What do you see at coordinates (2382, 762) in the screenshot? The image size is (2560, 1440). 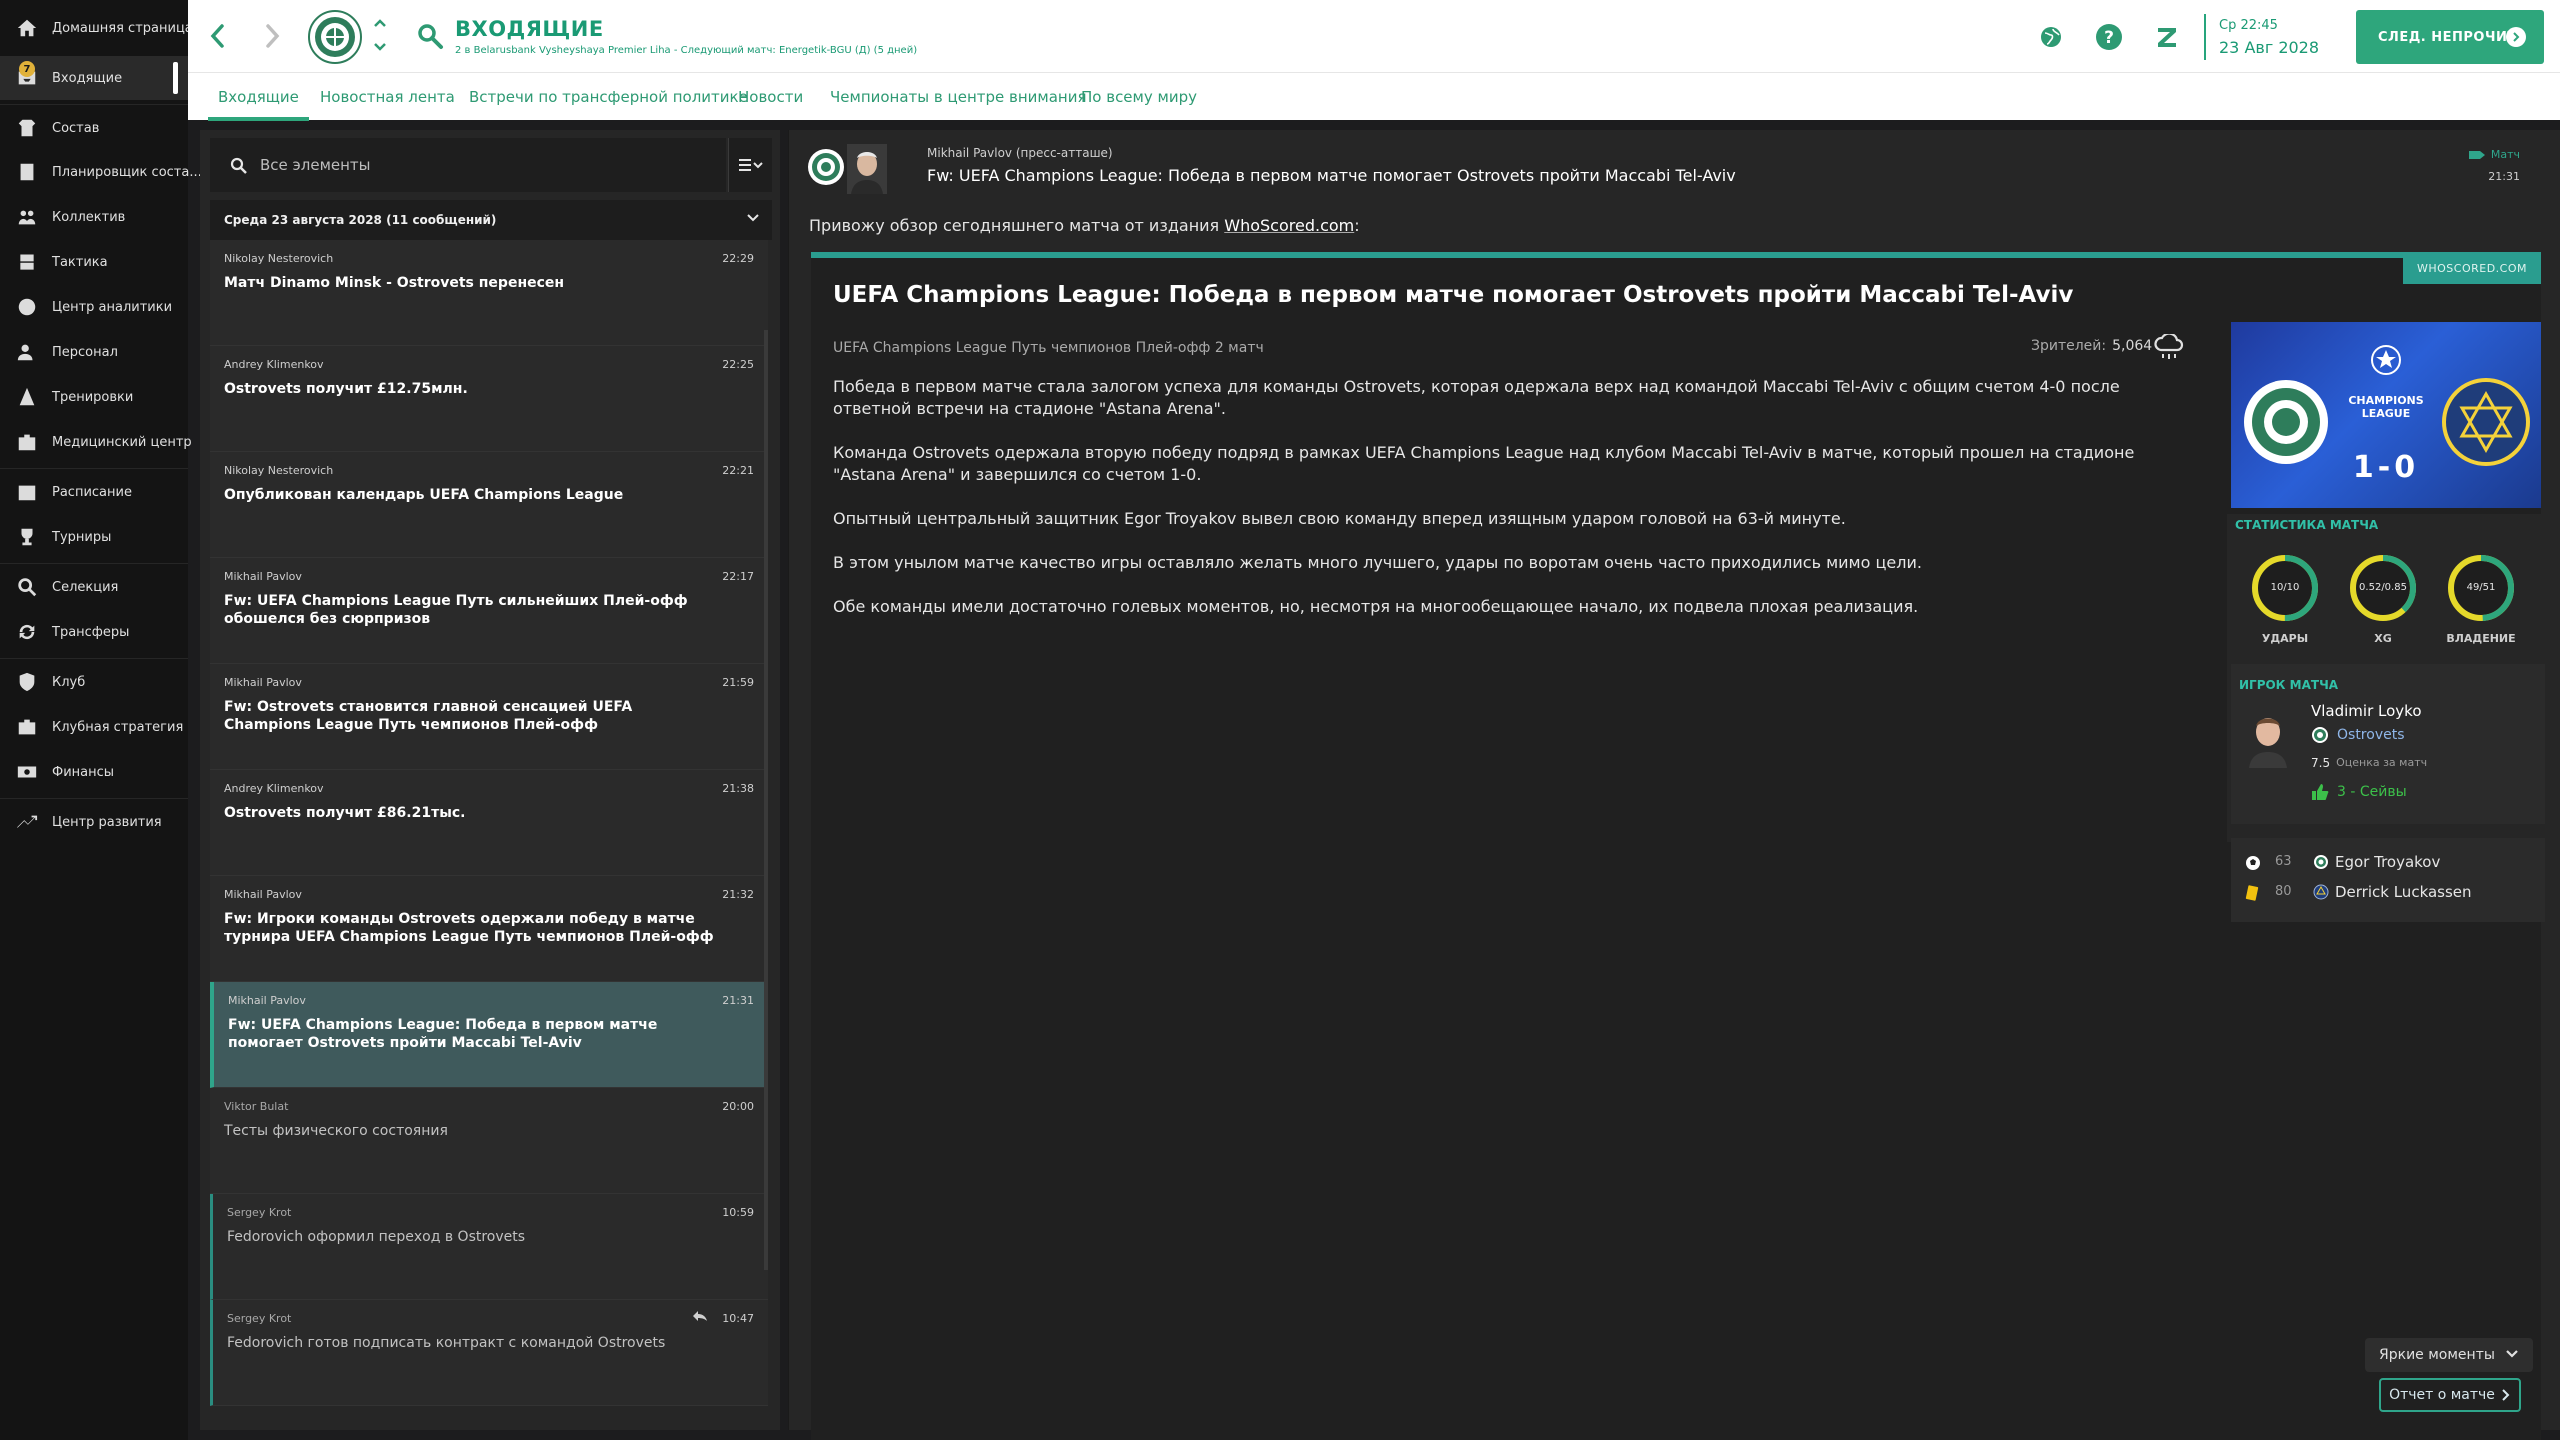 I see `rating-label: Оценка за матч` at bounding box center [2382, 762].